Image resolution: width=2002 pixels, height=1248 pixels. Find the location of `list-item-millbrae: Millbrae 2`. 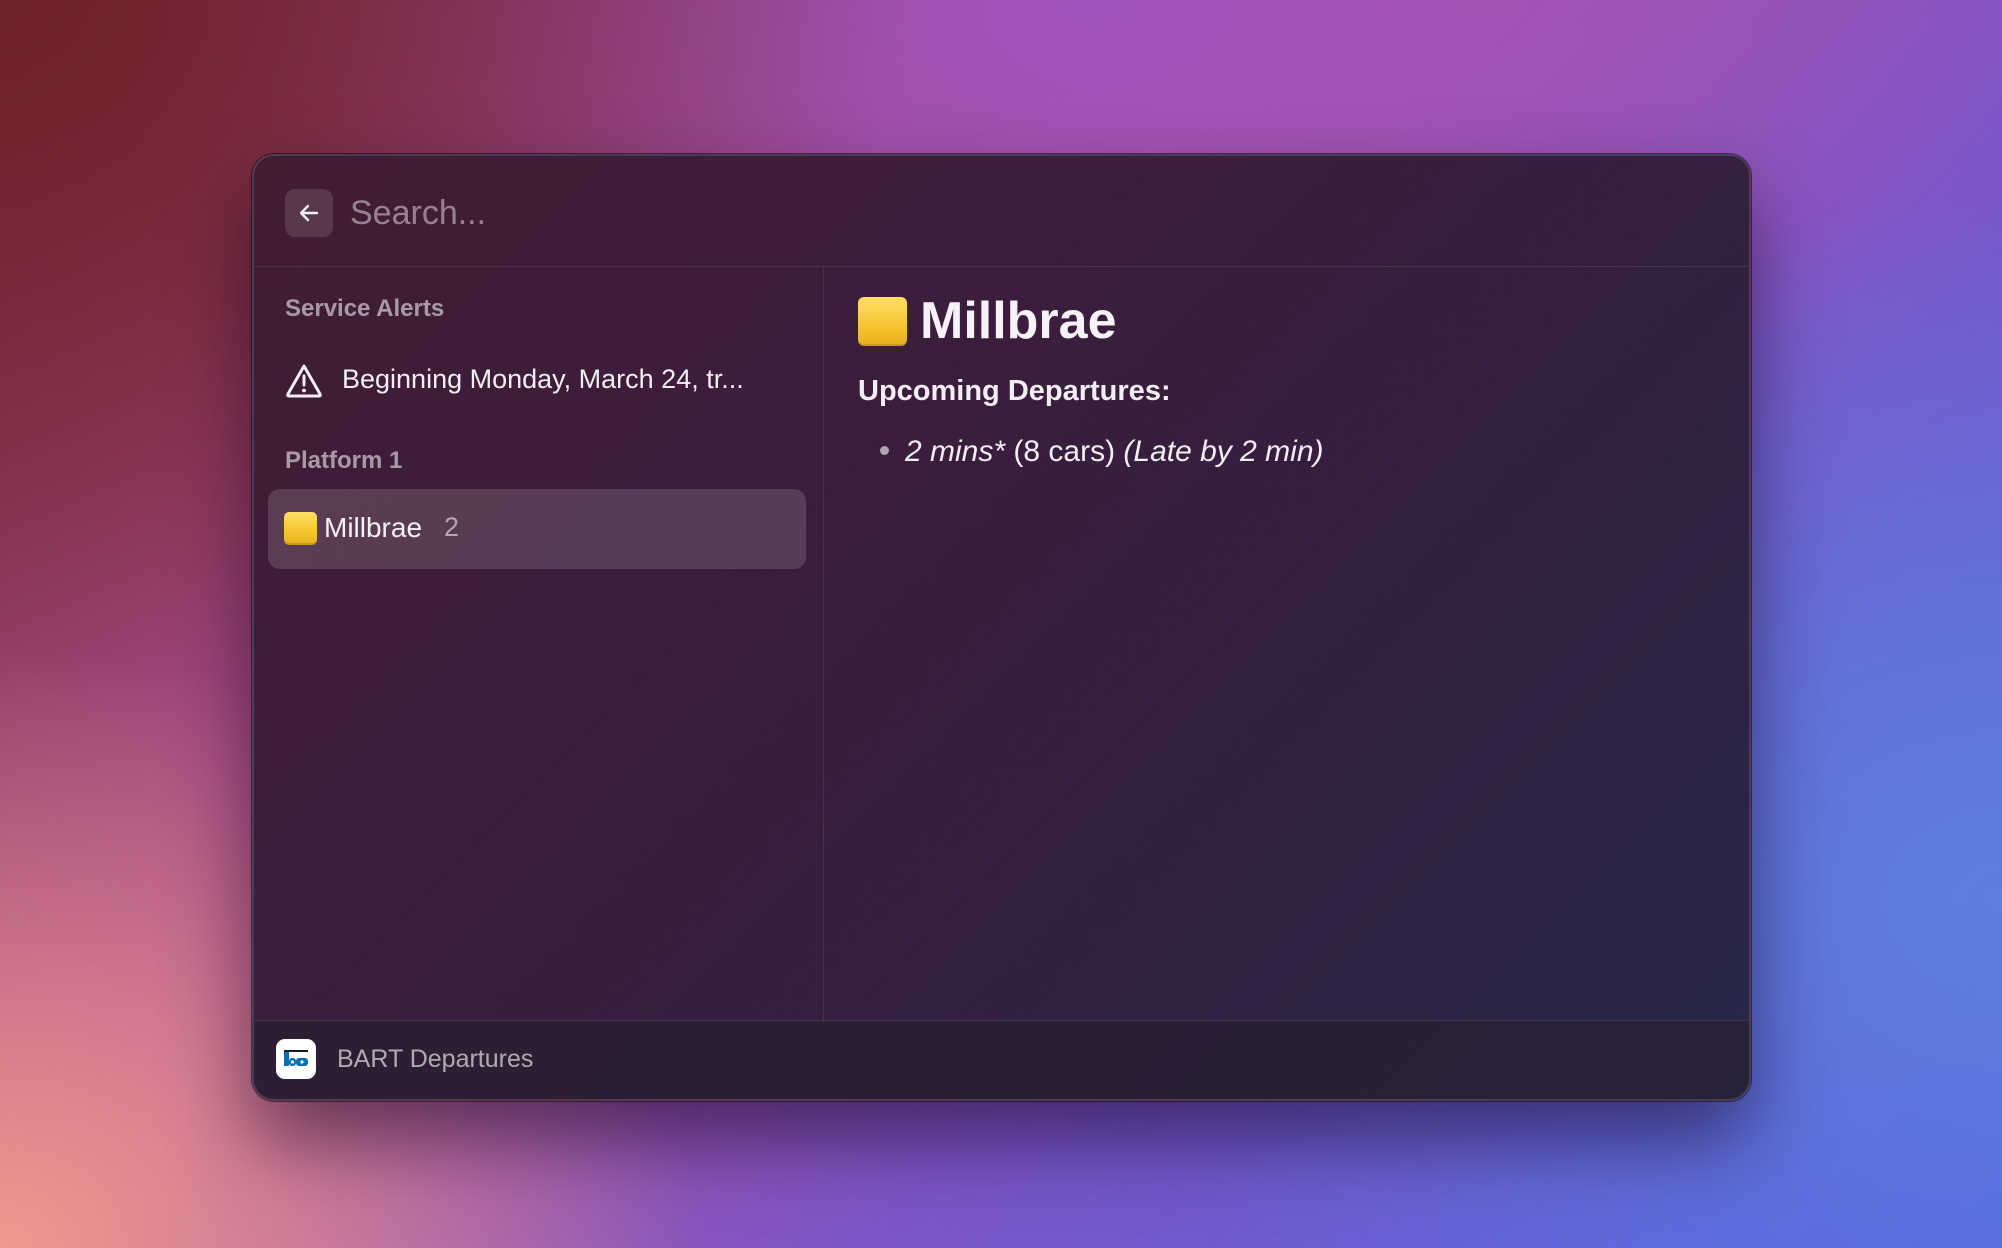

list-item-millbrae: Millbrae 2 is located at coordinates (537, 529).